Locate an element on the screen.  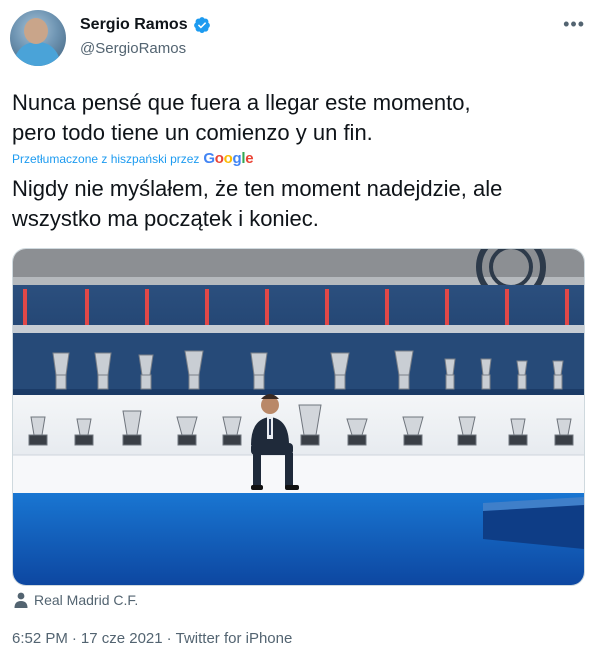
person-tag-icon is located at coordinates (21, 600).